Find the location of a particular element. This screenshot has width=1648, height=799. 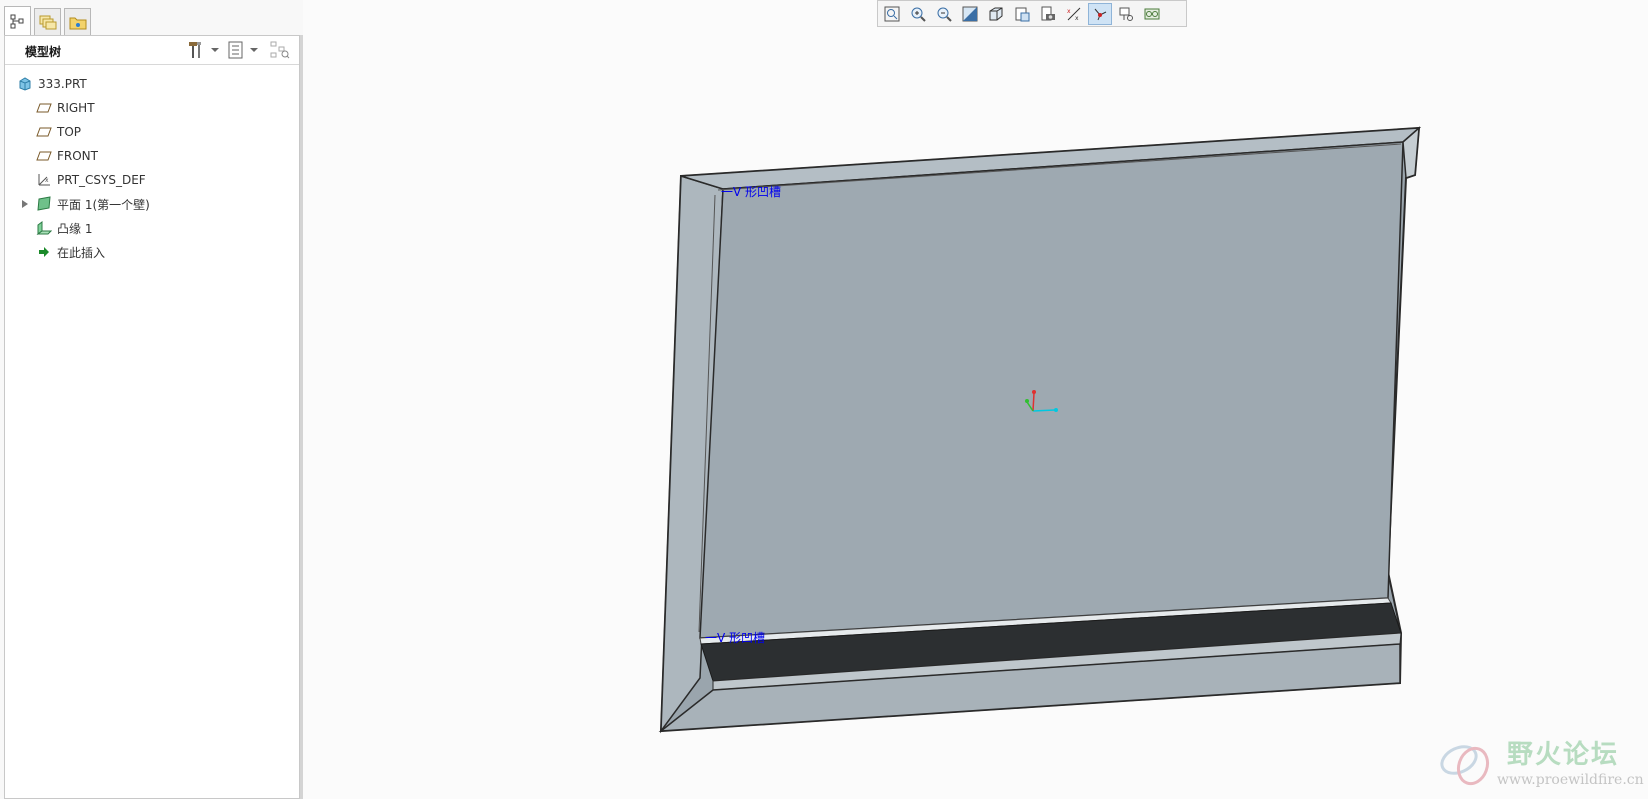

csys-toggle-icon is located at coordinates (1152, 13).